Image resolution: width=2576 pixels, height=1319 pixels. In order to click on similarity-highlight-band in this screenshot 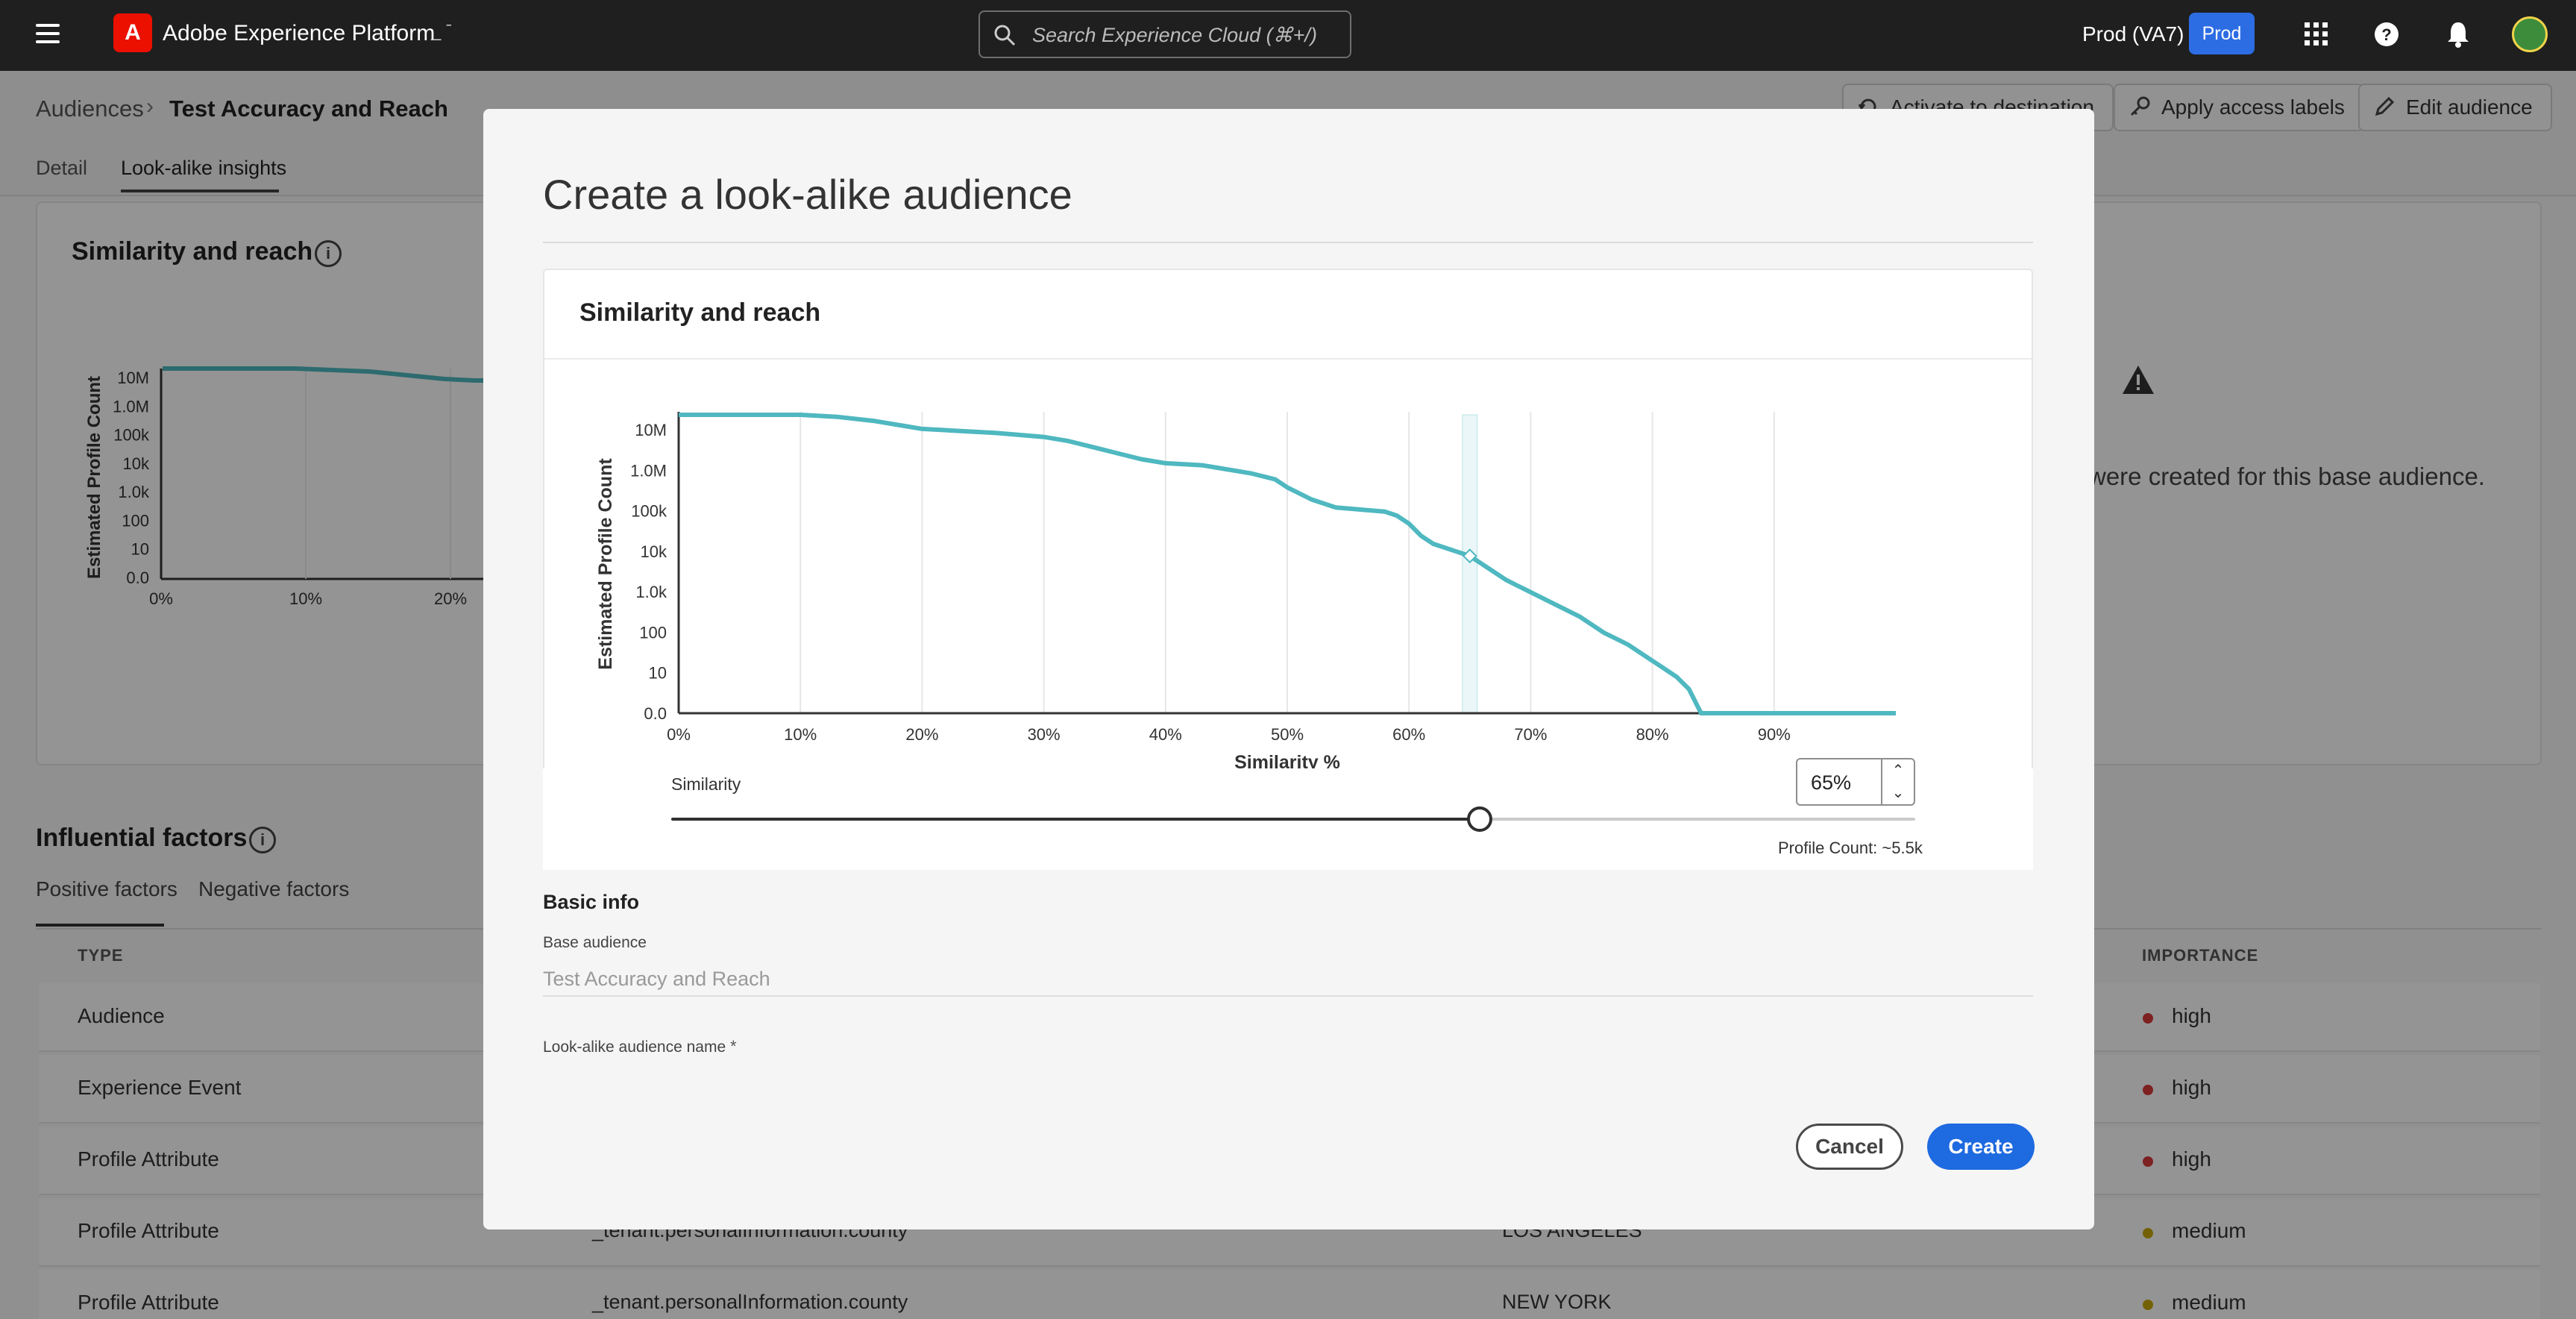, I will do `click(1470, 564)`.